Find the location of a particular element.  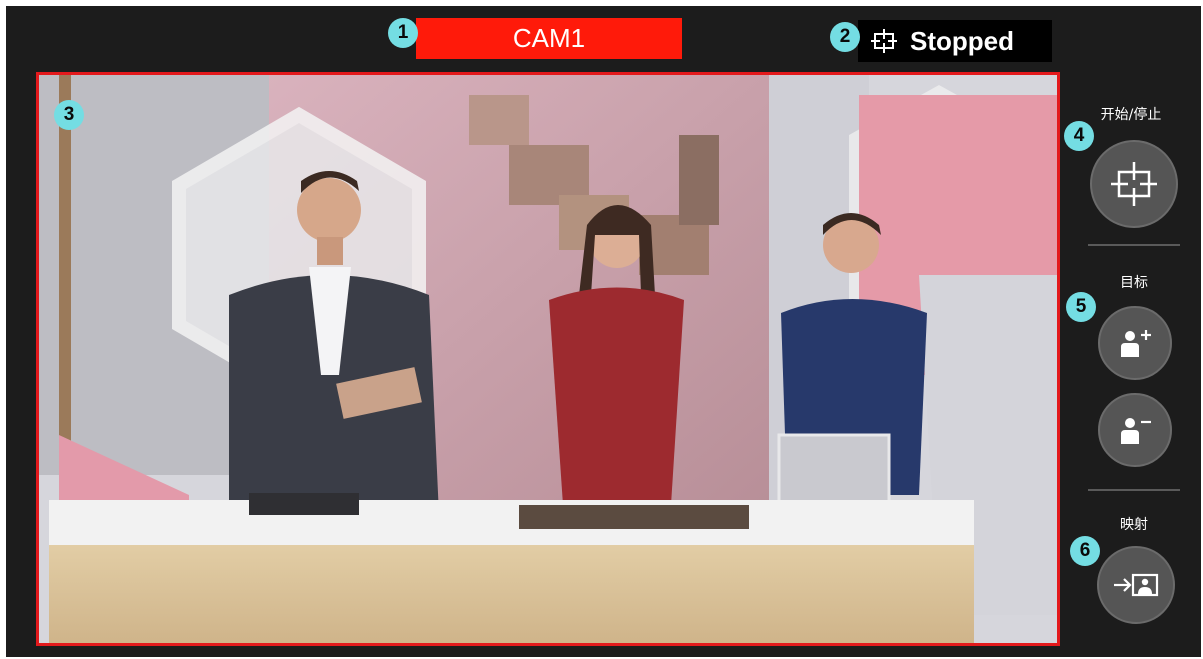

person-remove-icon is located at coordinates (1136, 431).